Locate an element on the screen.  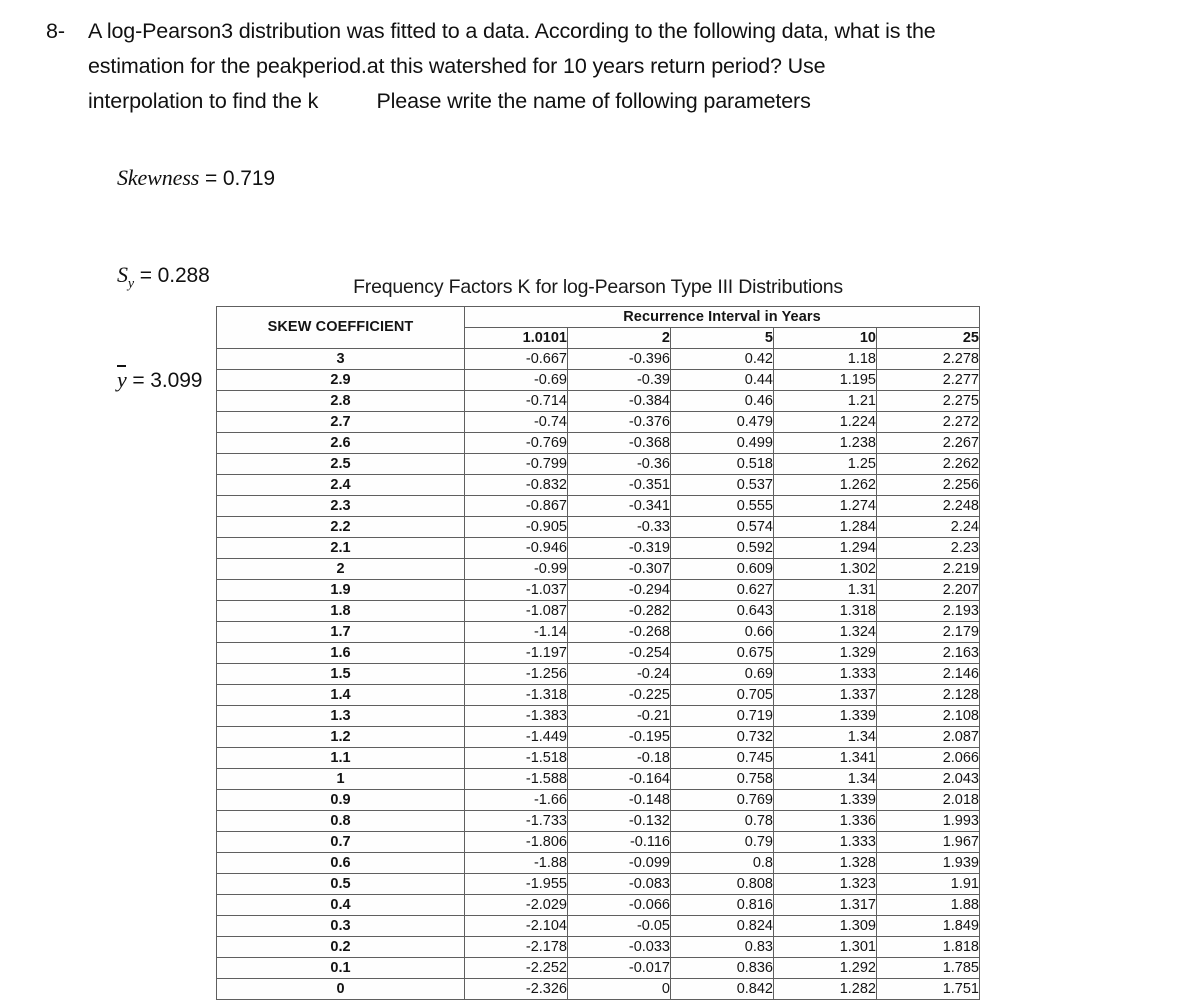
k-value-cell: 0.537 is located at coordinates (722, 485).